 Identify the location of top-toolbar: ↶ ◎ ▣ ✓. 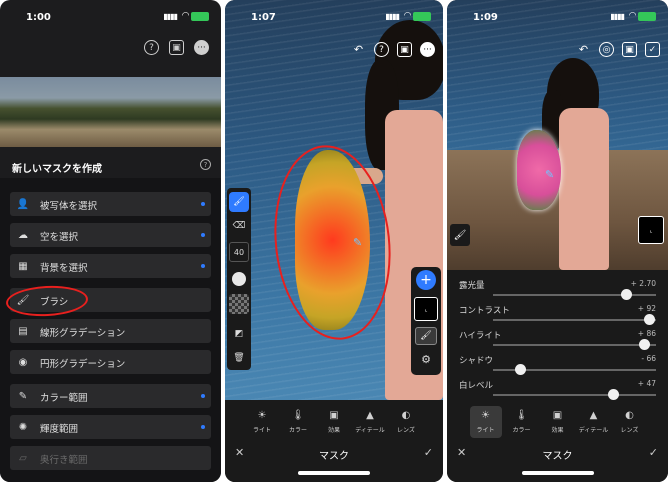
(618, 49).